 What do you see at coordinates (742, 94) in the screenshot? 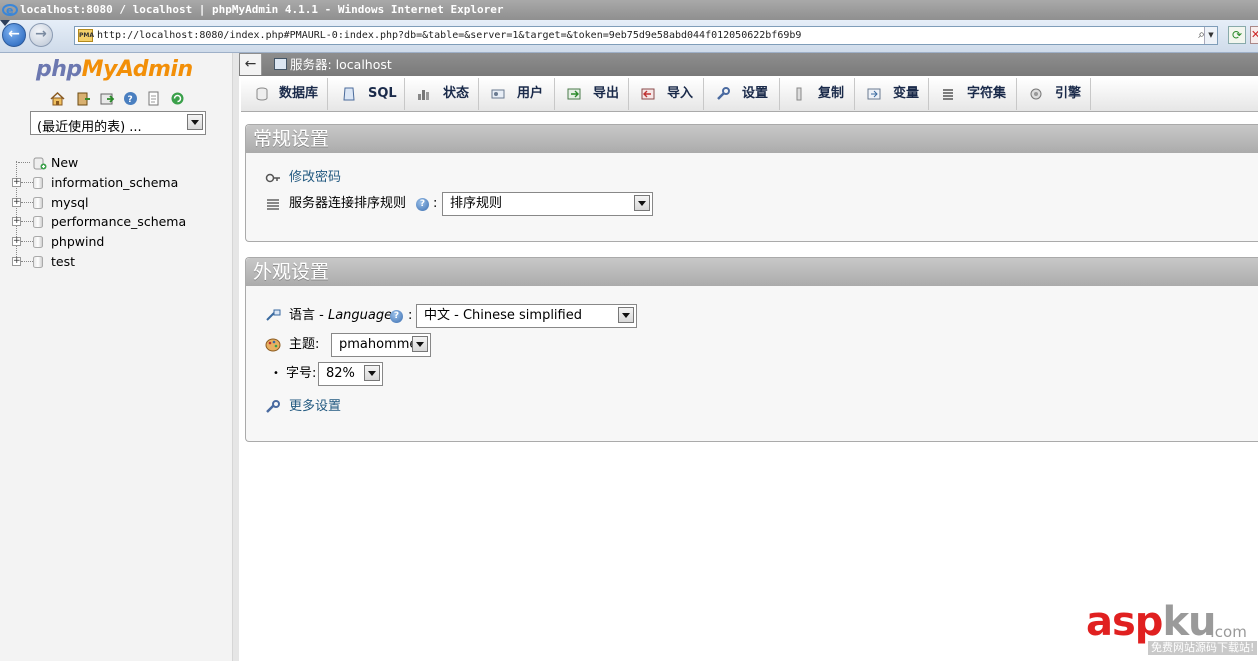
I see `tab-settings: 设置` at bounding box center [742, 94].